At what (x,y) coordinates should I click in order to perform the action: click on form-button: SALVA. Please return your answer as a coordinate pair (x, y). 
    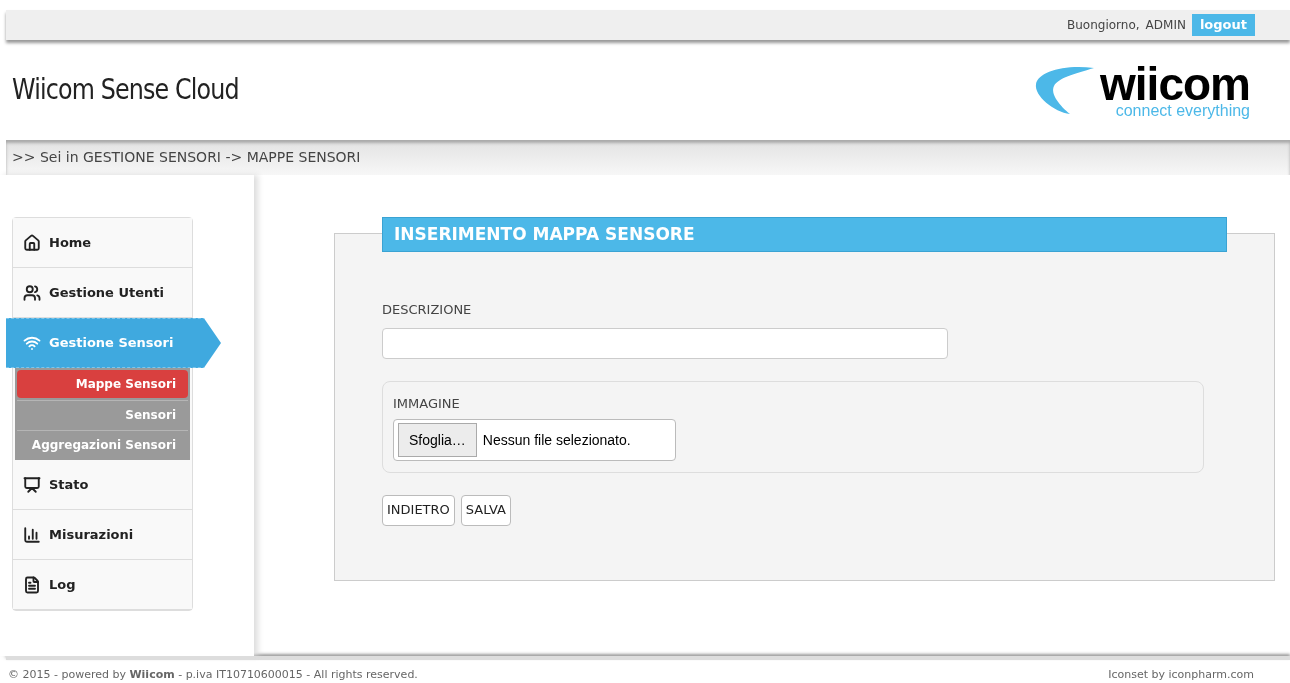
    Looking at the image, I should click on (485, 510).